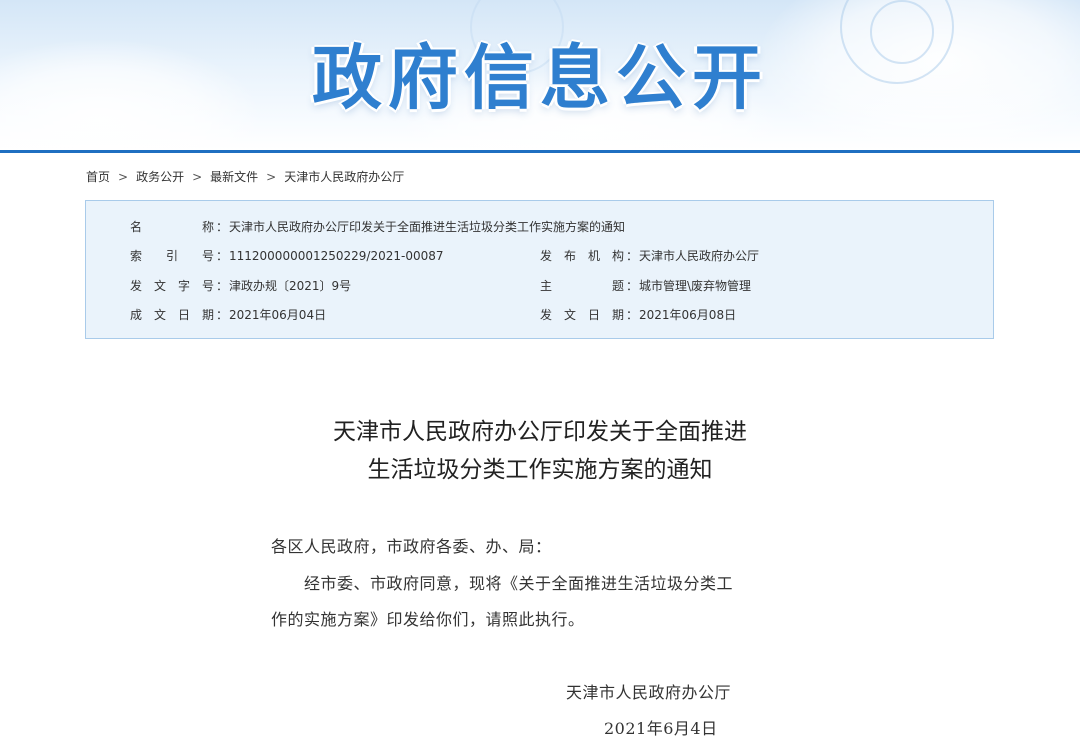 The width and height of the screenshot is (1080, 745). Describe the element at coordinates (344, 176) in the screenshot. I see `breadcrumb-current-office: 天津市人民政府办公厅` at that location.